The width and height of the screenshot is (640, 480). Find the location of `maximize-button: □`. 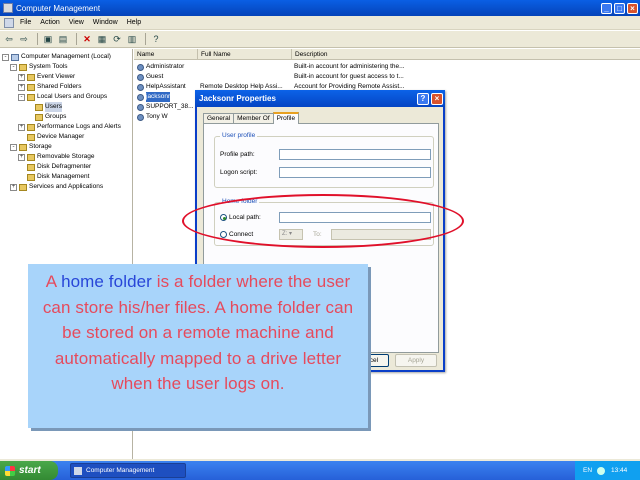

maximize-button: □ is located at coordinates (619, 8).